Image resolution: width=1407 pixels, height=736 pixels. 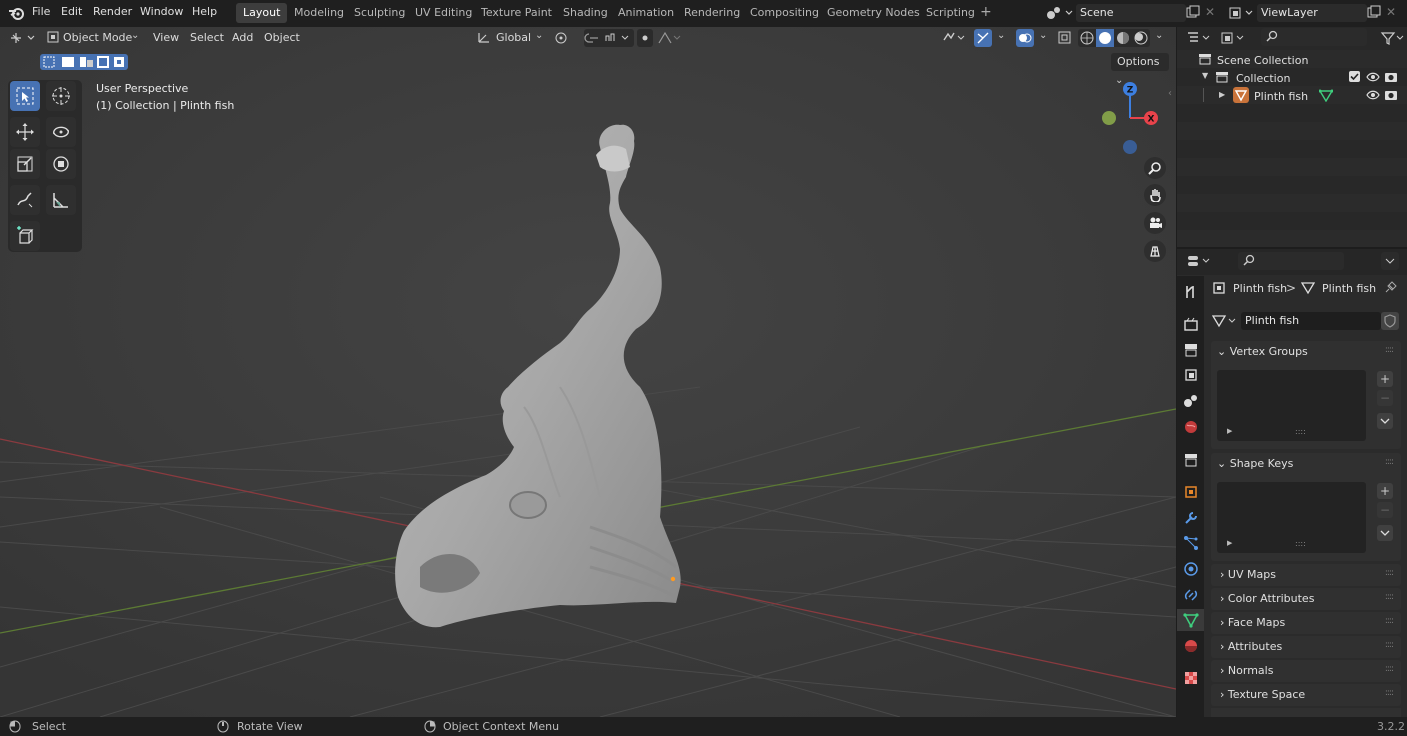 What do you see at coordinates (1130, 123) in the screenshot?
I see `navigation-gizmo: Z X` at bounding box center [1130, 123].